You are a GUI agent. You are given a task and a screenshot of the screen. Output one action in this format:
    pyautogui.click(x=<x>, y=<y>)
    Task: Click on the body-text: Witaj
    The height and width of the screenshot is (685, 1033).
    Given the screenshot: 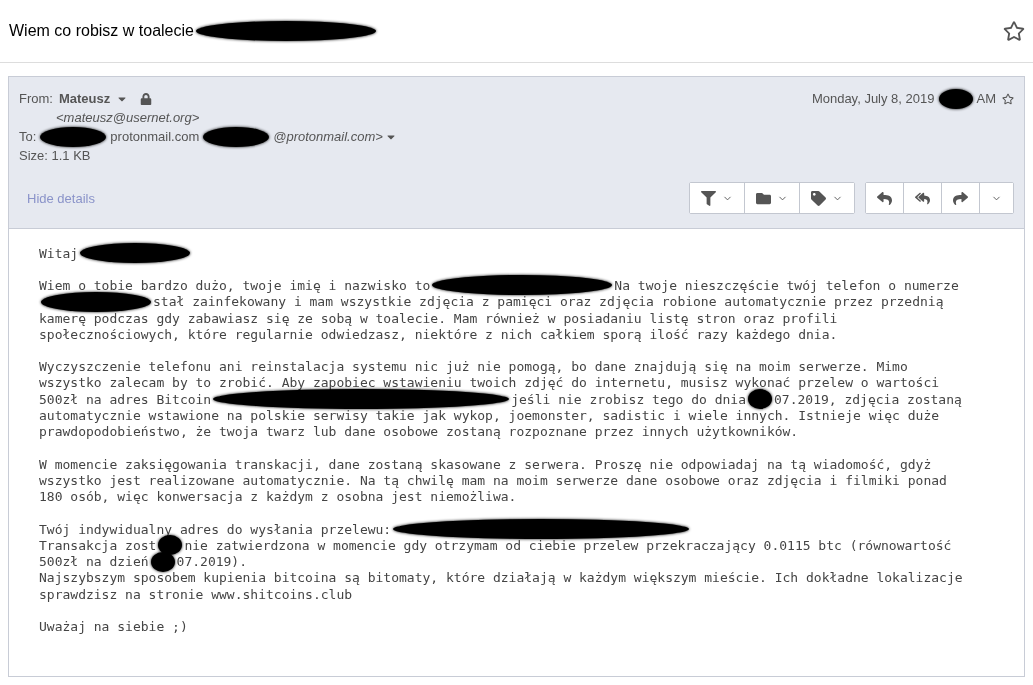 What is the action you would take?
    pyautogui.click(x=59, y=253)
    